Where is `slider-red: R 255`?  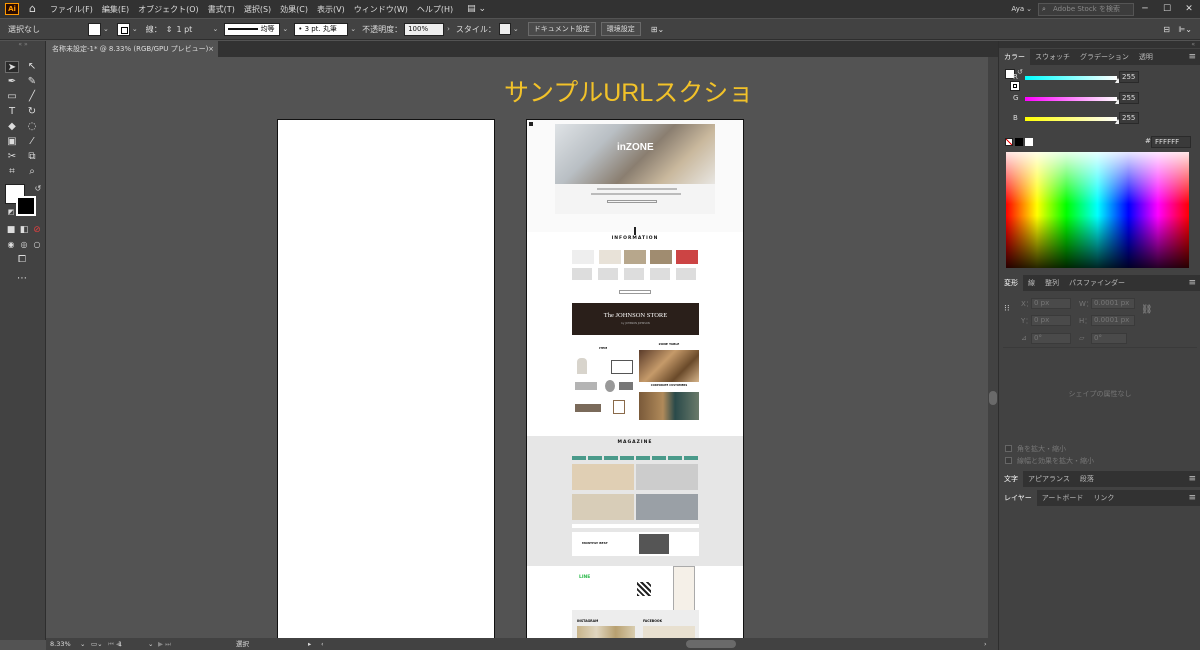 slider-red: R 255 is located at coordinates (1102, 77).